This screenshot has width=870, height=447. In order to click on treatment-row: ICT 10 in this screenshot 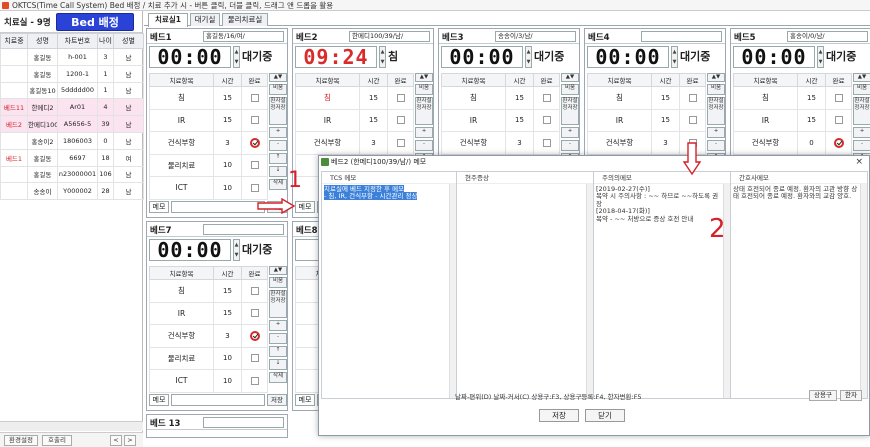, I will do `click(208, 381)`.